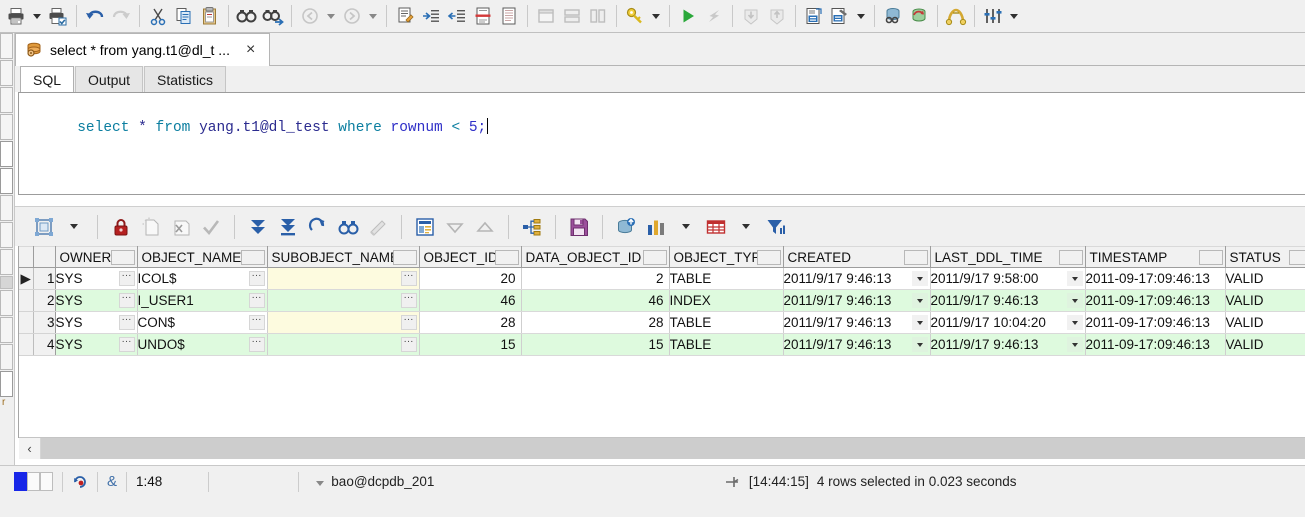  Describe the element at coordinates (470, 344) in the screenshot. I see `cell-object-id: 15` at that location.